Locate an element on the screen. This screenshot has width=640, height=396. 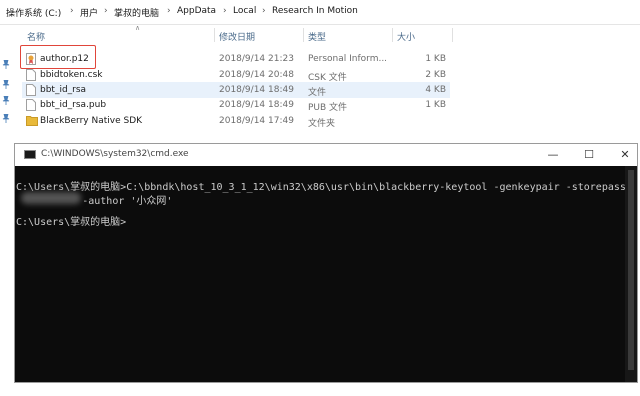
file-name: bbidtoken.csk is located at coordinates (71, 75).